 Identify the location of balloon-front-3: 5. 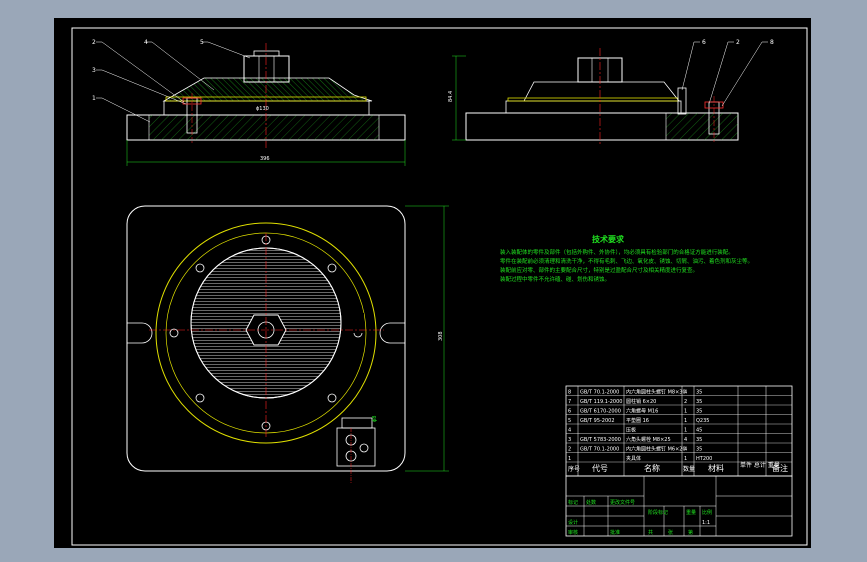
(202, 42).